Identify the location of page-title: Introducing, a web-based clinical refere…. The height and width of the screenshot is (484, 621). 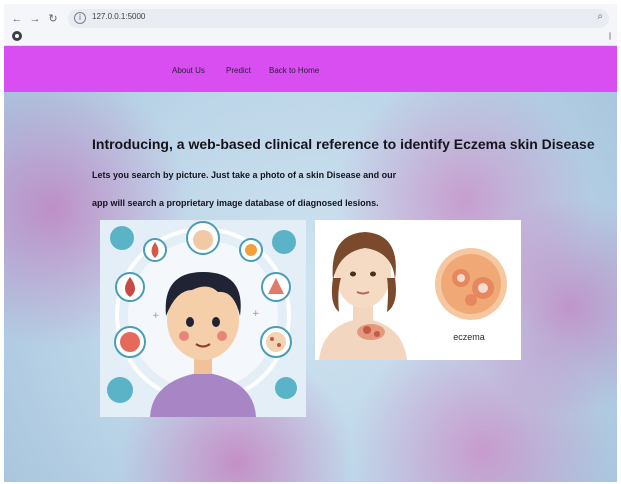
(343, 144).